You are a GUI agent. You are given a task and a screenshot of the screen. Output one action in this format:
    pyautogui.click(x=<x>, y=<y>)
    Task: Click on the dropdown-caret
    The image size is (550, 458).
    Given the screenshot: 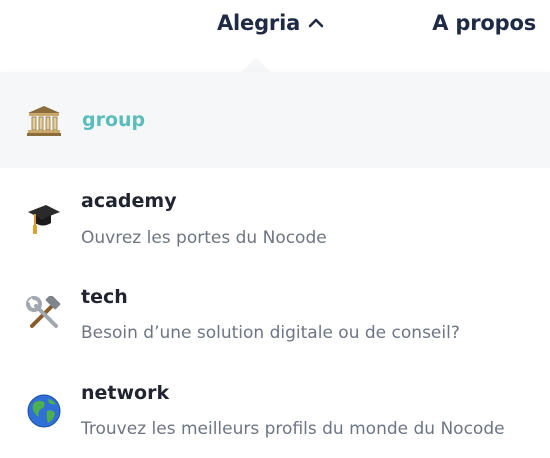 What is the action you would take?
    pyautogui.click(x=256, y=65)
    